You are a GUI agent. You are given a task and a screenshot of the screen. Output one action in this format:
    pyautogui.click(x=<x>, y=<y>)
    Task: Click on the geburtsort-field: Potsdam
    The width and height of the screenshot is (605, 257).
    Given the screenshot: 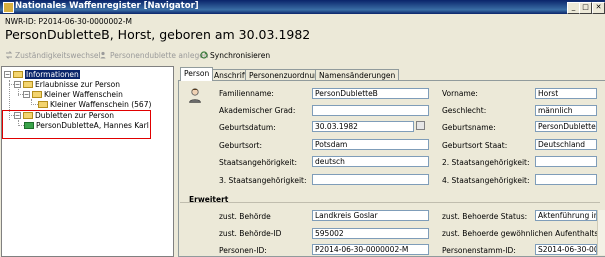 What is the action you would take?
    pyautogui.click(x=370, y=144)
    